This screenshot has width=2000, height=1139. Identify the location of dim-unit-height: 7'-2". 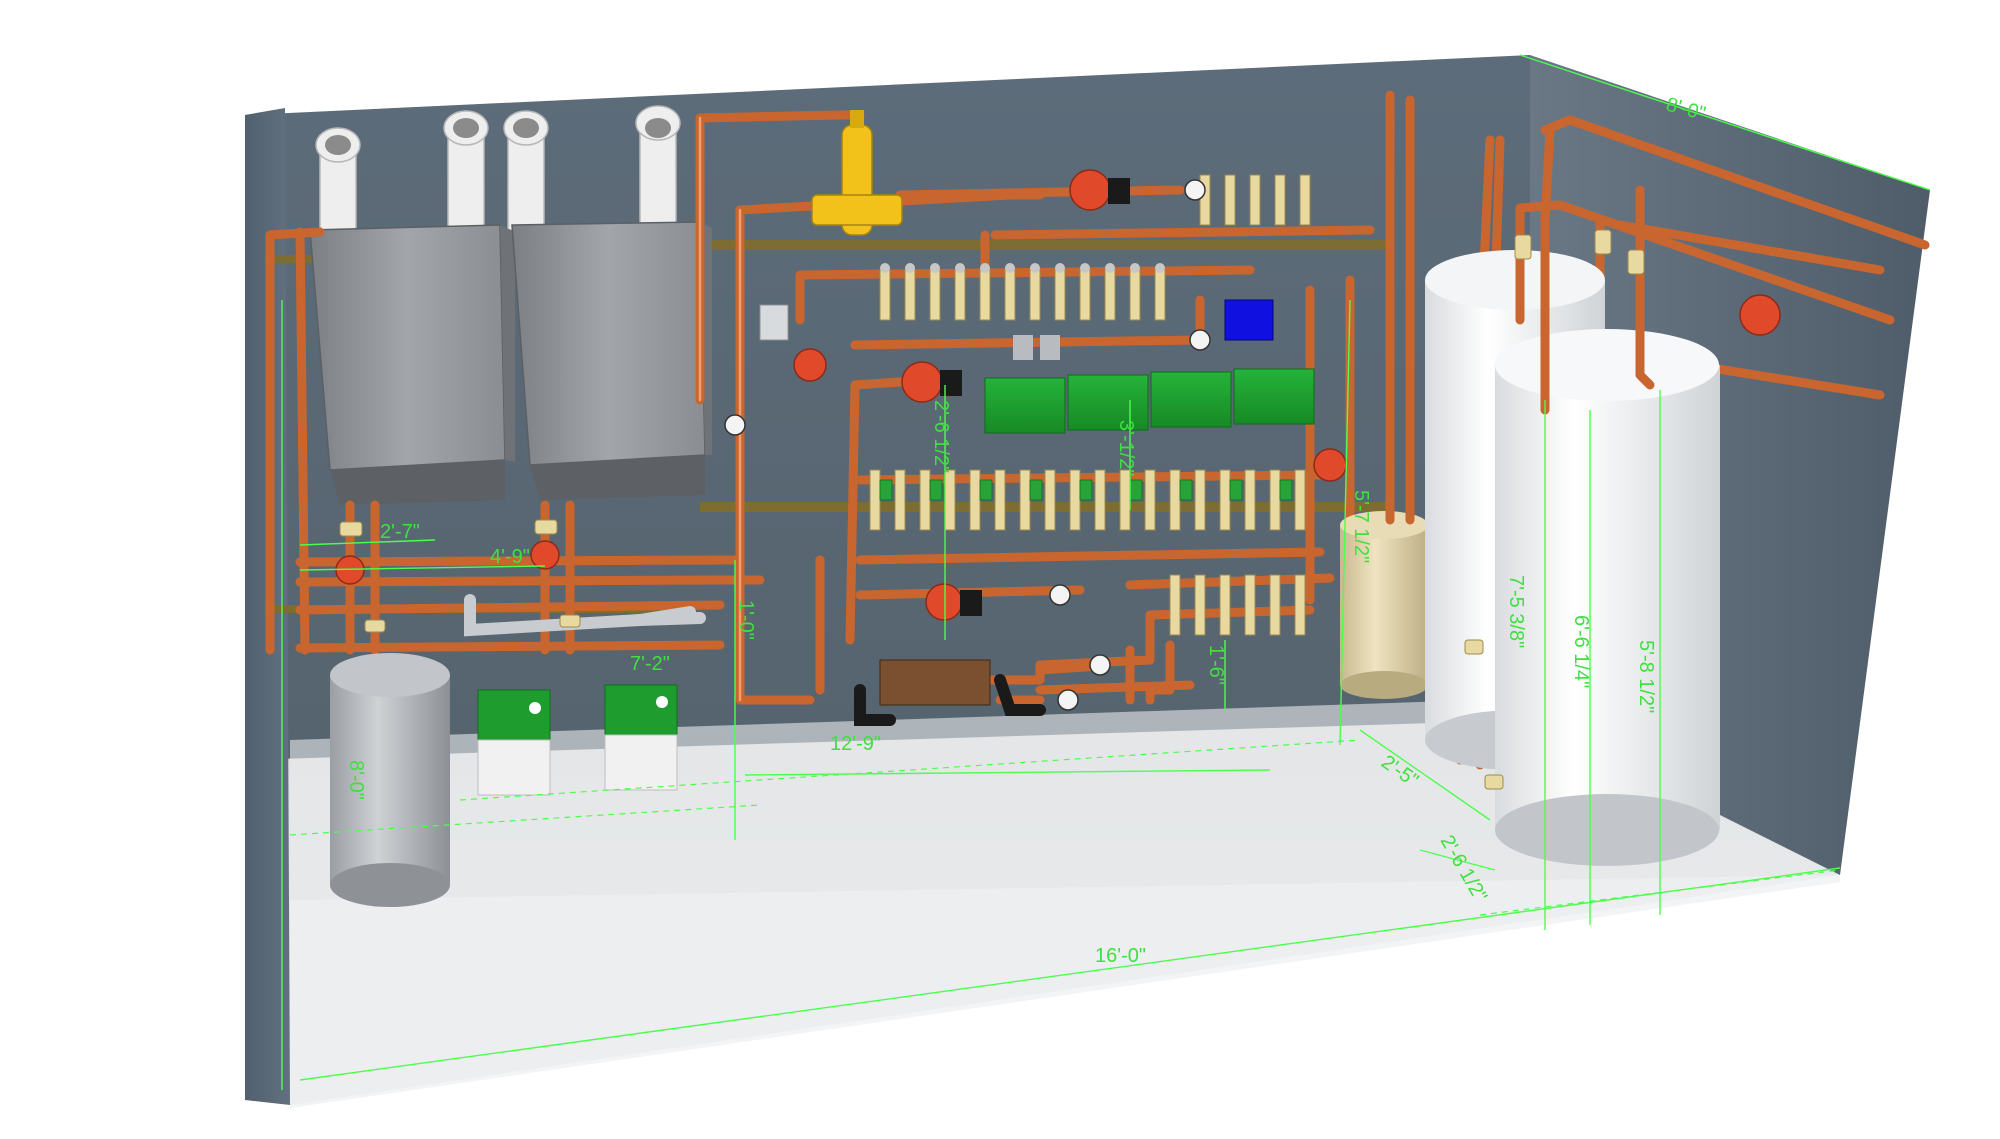
(650, 664).